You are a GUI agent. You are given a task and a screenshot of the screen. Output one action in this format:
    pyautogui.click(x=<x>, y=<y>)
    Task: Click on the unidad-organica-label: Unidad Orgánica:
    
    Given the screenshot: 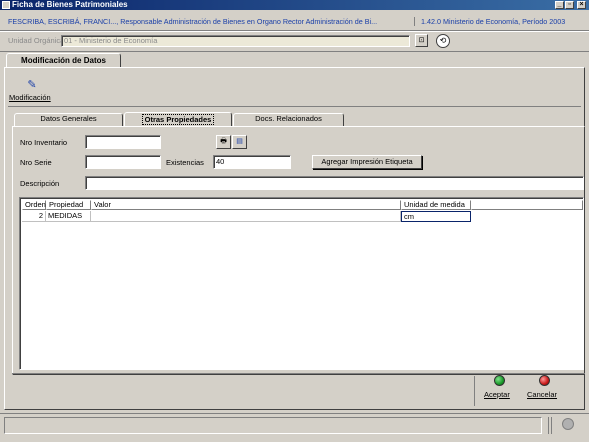 What is the action you would take?
    pyautogui.click(x=37, y=40)
    